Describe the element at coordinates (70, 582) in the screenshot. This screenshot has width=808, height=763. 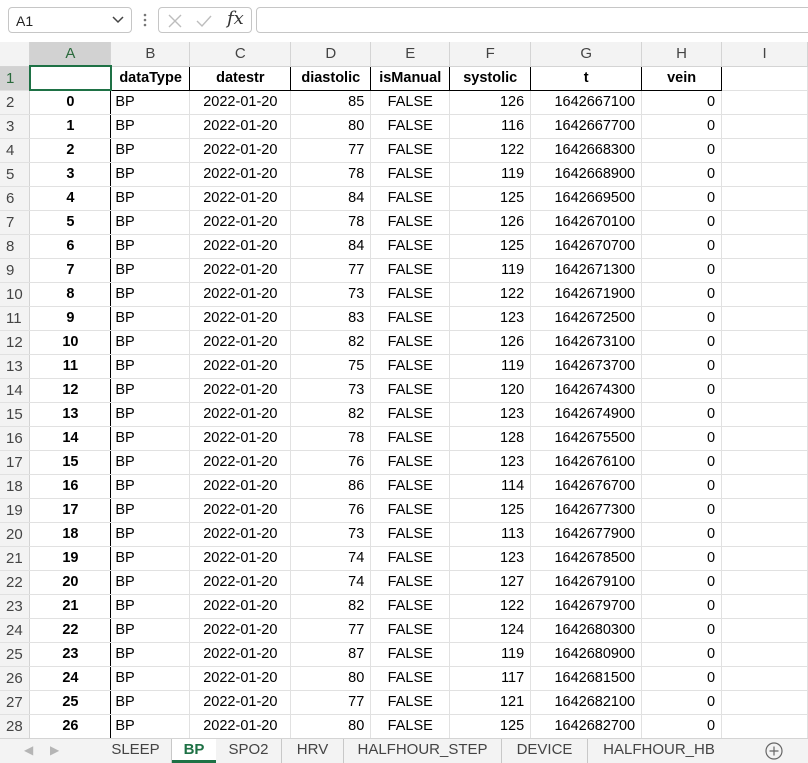
I see `index-cell: 20` at that location.